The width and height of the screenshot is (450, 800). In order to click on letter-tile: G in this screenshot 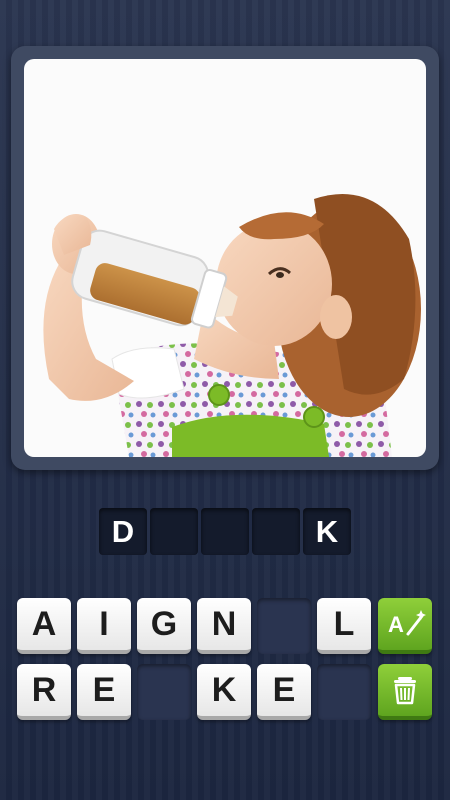, I will do `click(164, 626)`.